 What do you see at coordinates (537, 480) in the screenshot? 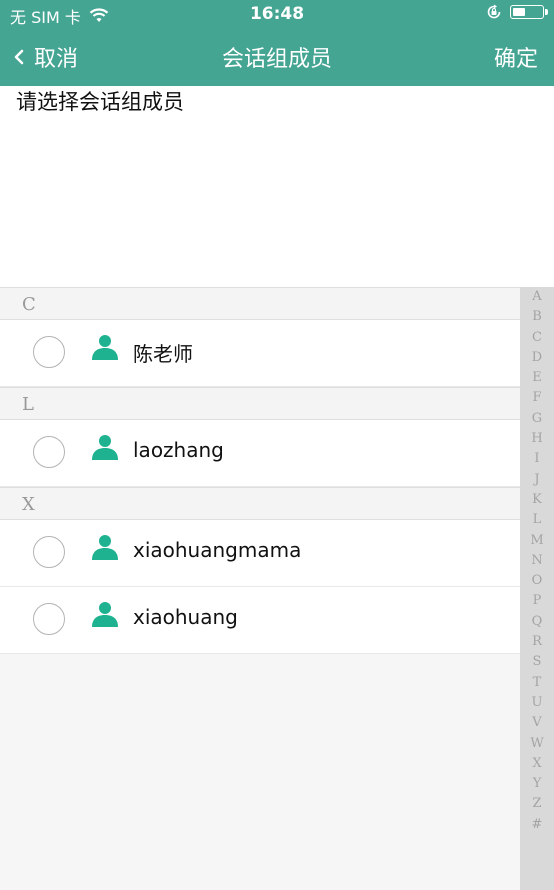
I see `index-letter: J` at bounding box center [537, 480].